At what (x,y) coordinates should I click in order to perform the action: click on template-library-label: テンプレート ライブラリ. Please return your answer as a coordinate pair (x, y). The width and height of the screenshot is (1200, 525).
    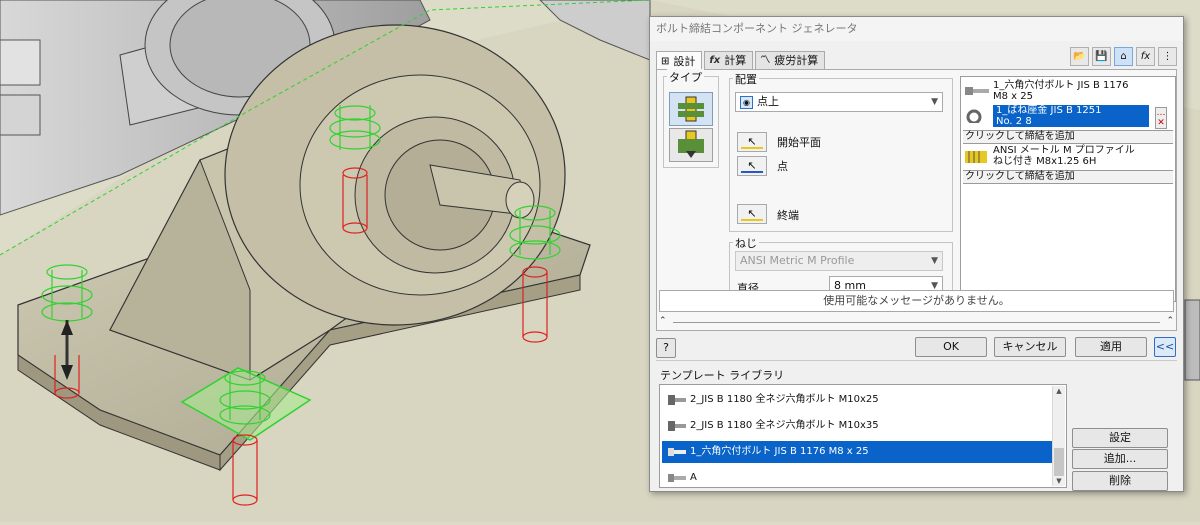
    Looking at the image, I should click on (722, 375).